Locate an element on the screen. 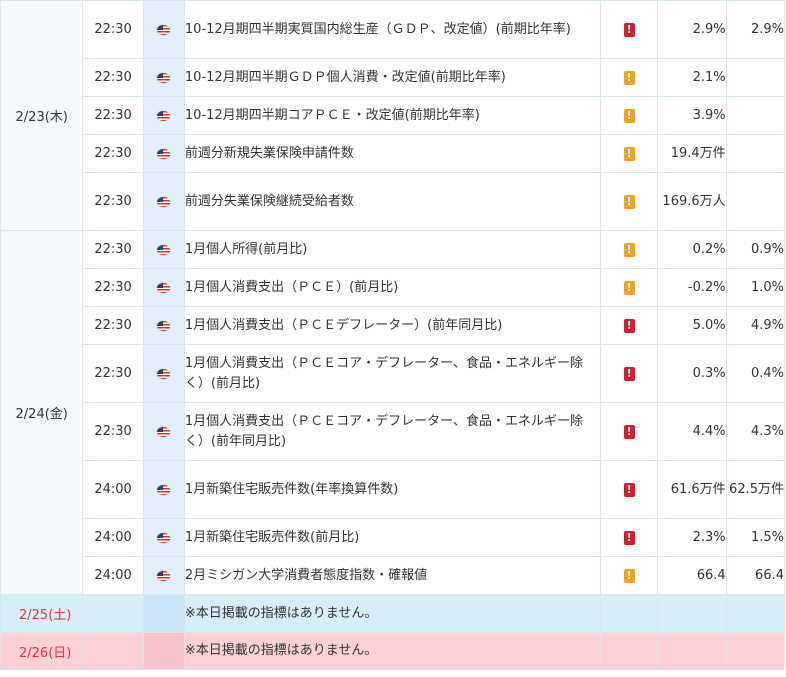  indicator-name: 2月ミシガン大学消費者態度指数・確報値 is located at coordinates (392, 575).